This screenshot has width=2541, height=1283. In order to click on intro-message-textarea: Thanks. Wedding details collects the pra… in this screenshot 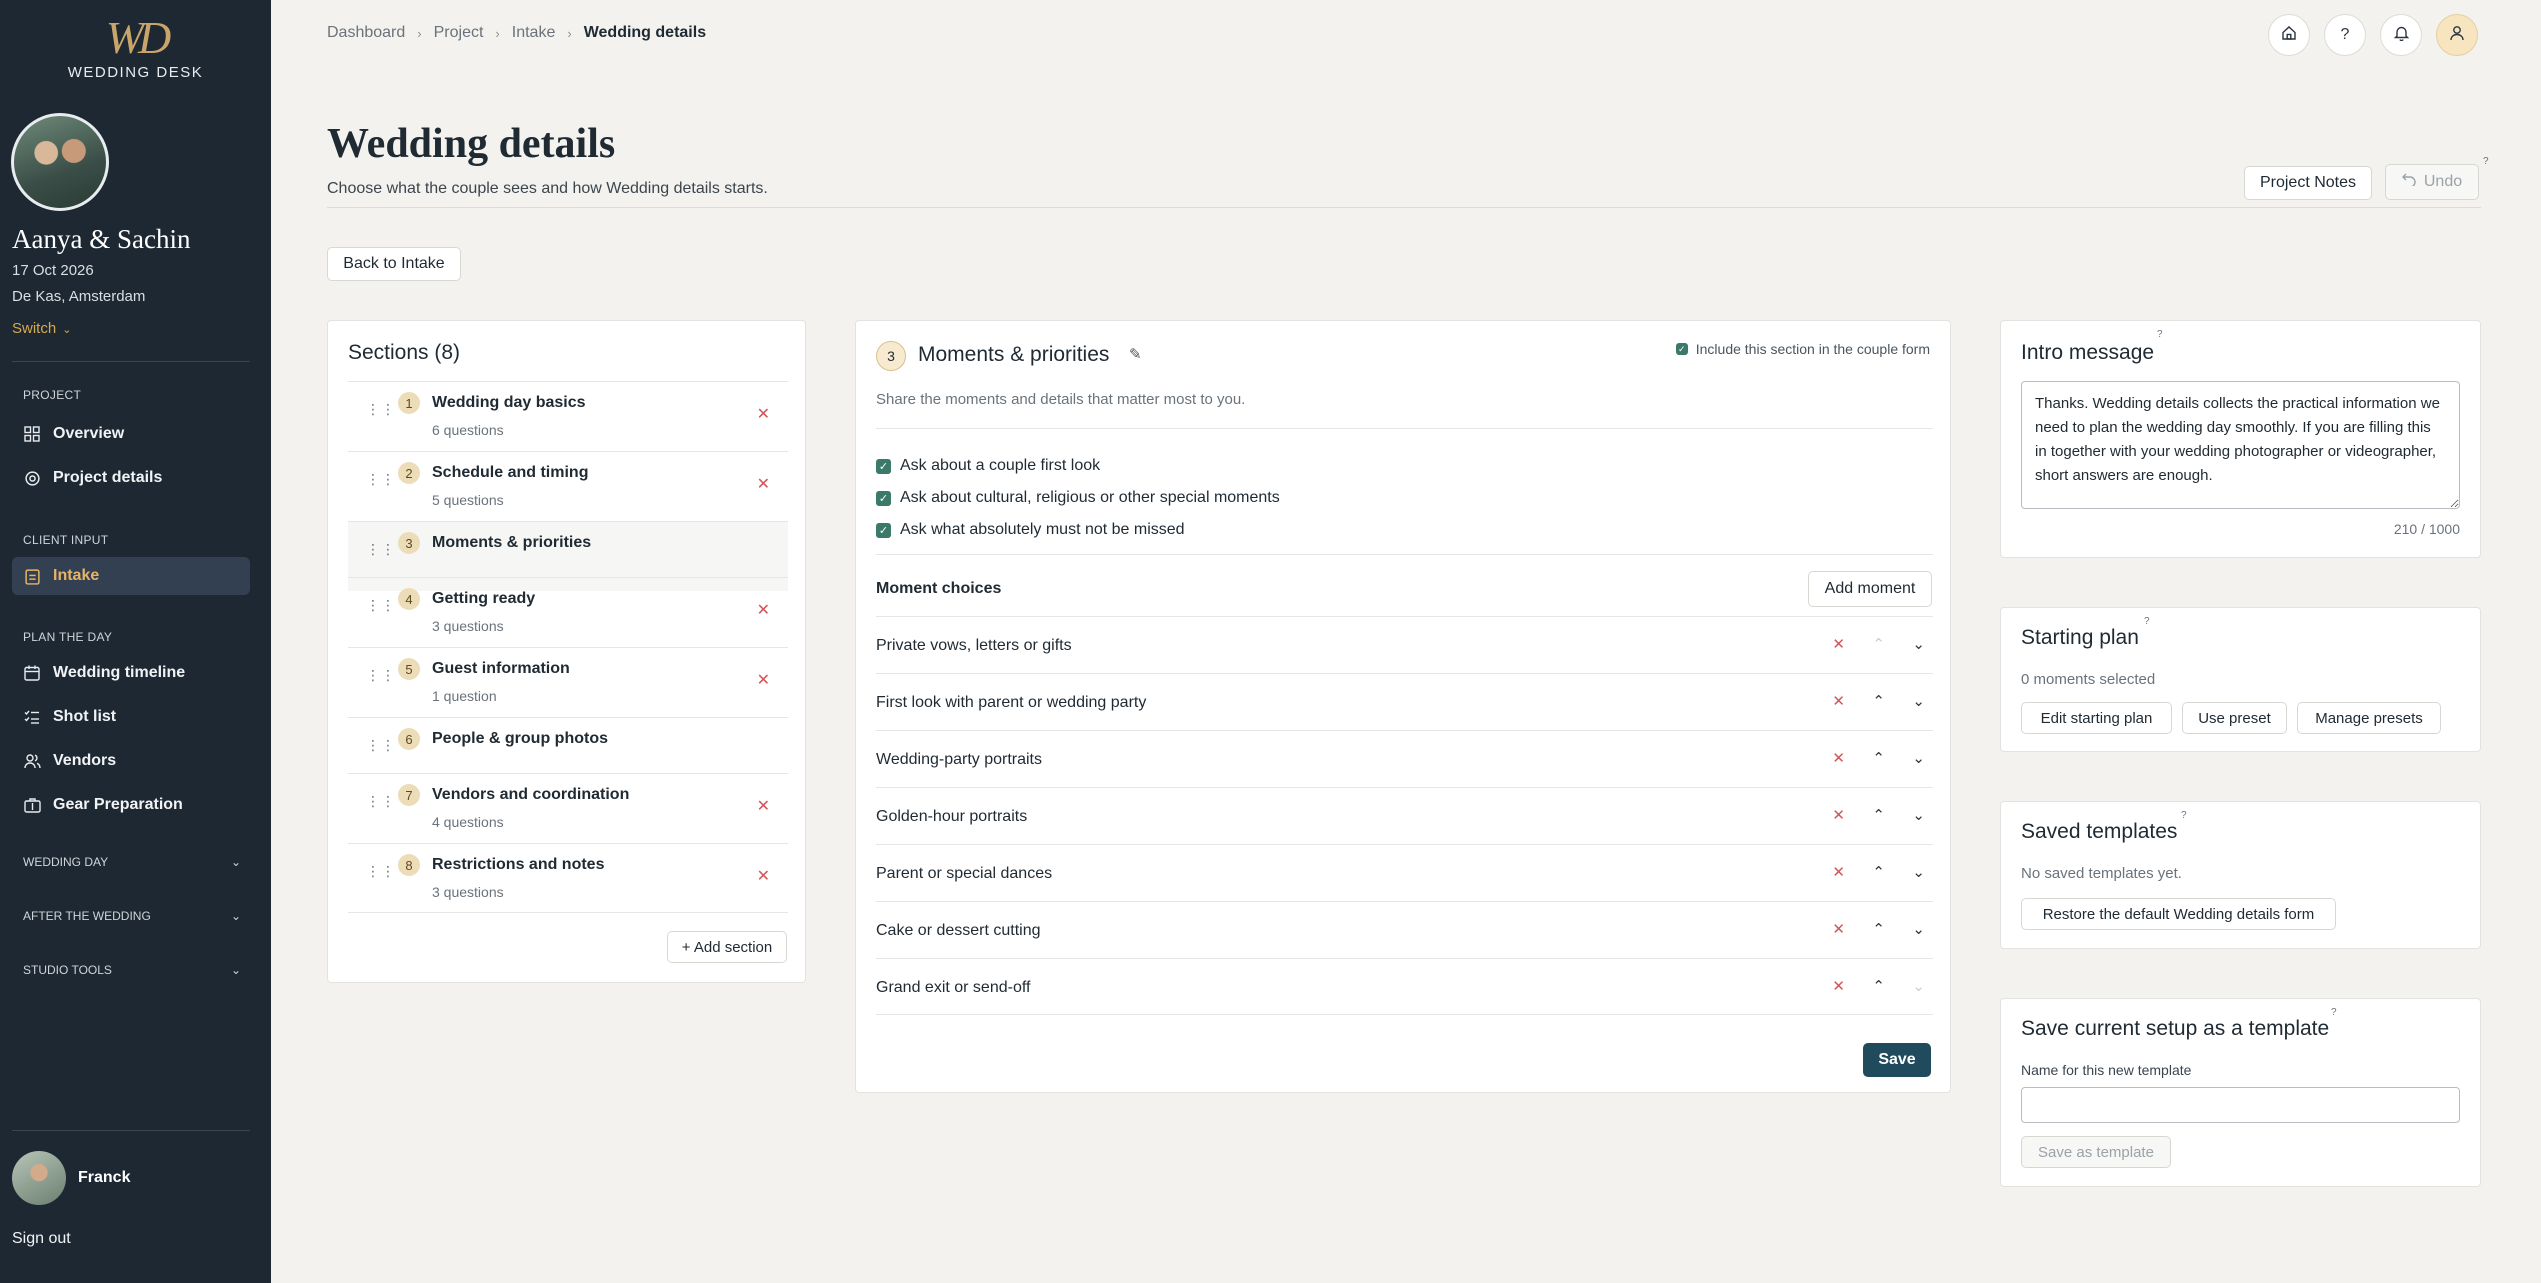, I will do `click(2240, 445)`.